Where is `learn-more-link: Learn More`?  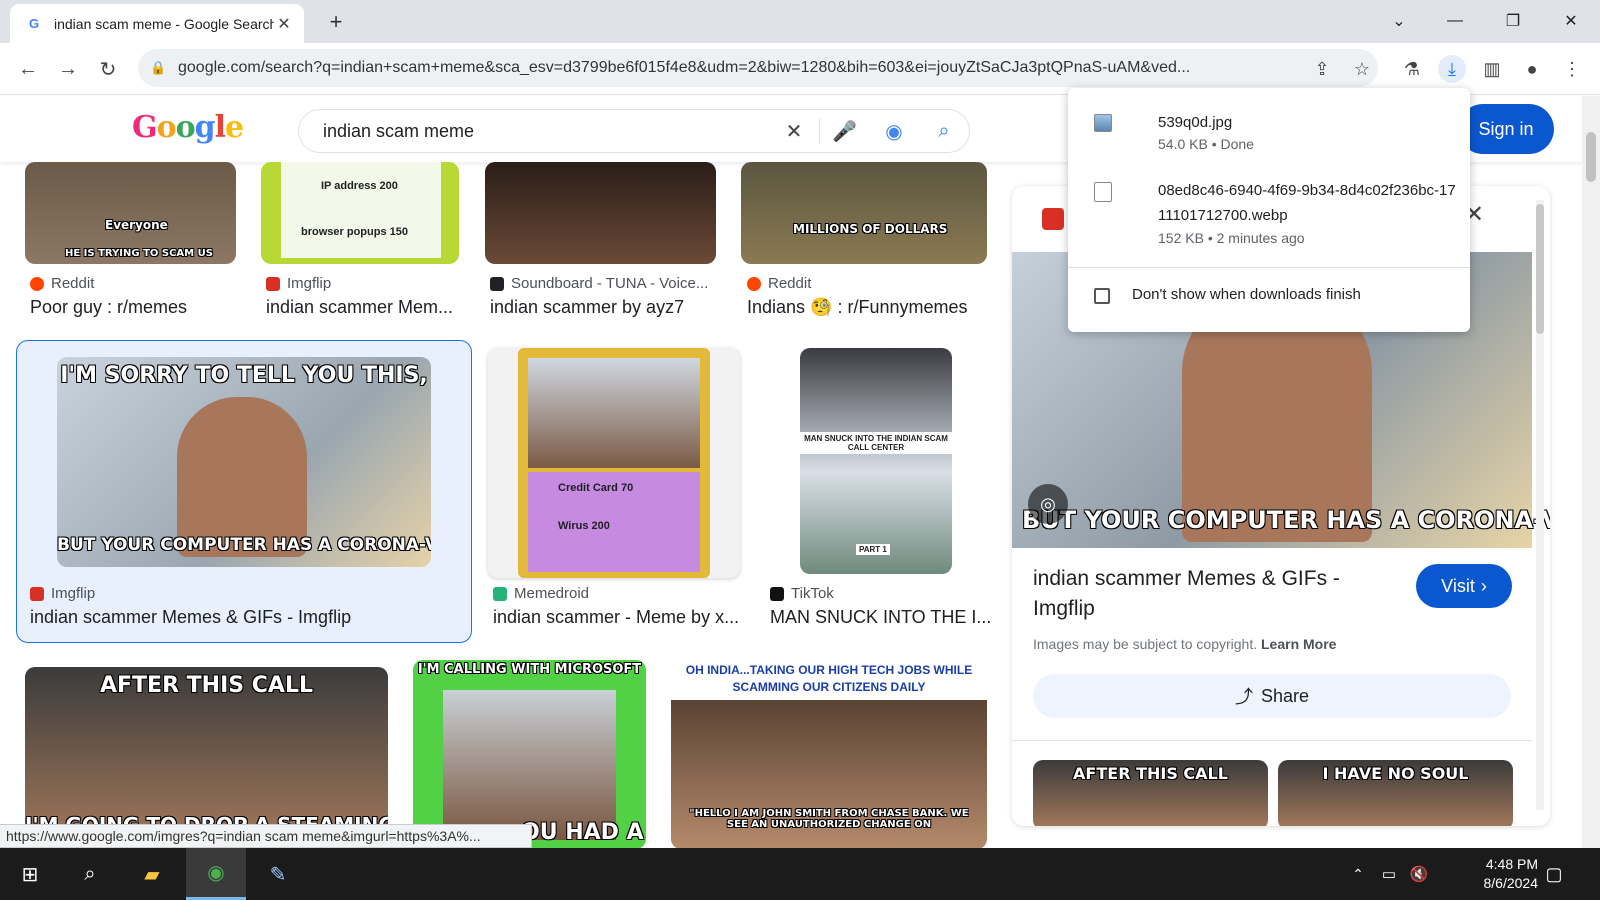 learn-more-link: Learn More is located at coordinates (1298, 644).